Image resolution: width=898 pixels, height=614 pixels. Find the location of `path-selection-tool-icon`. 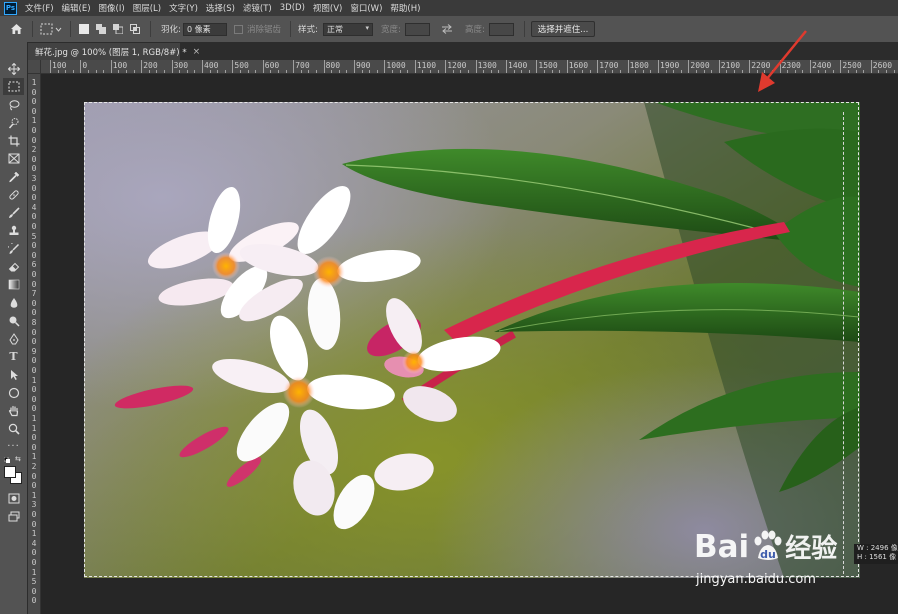

path-selection-tool-icon is located at coordinates (13, 374).